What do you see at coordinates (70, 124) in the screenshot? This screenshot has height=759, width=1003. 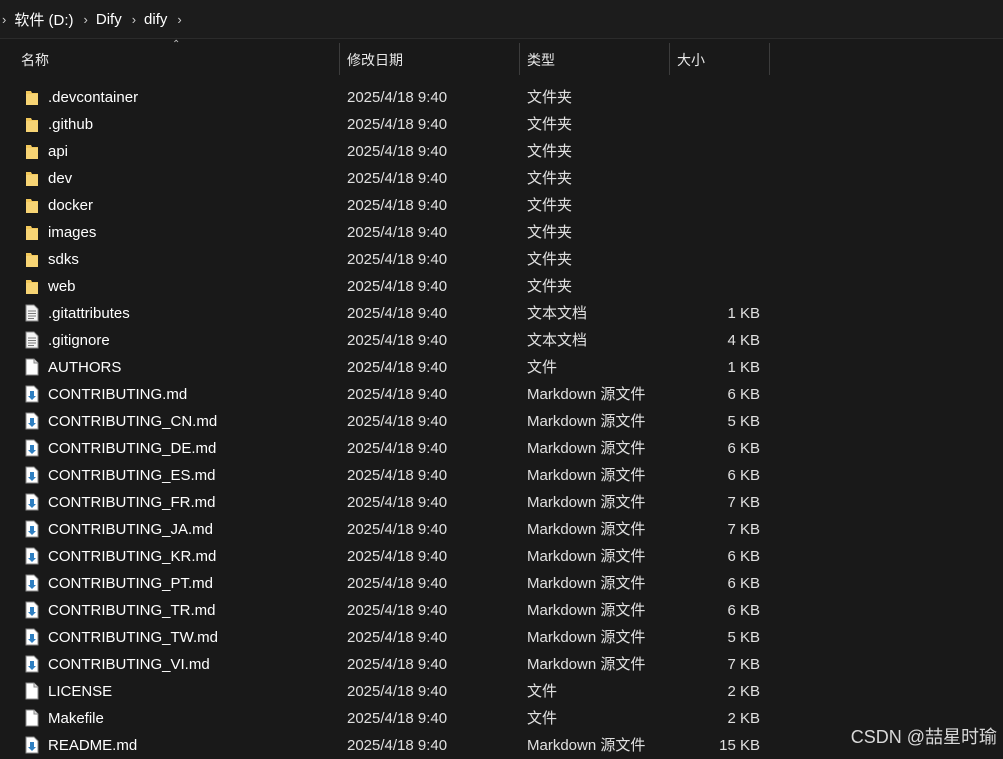 I see `file-name: .github` at bounding box center [70, 124].